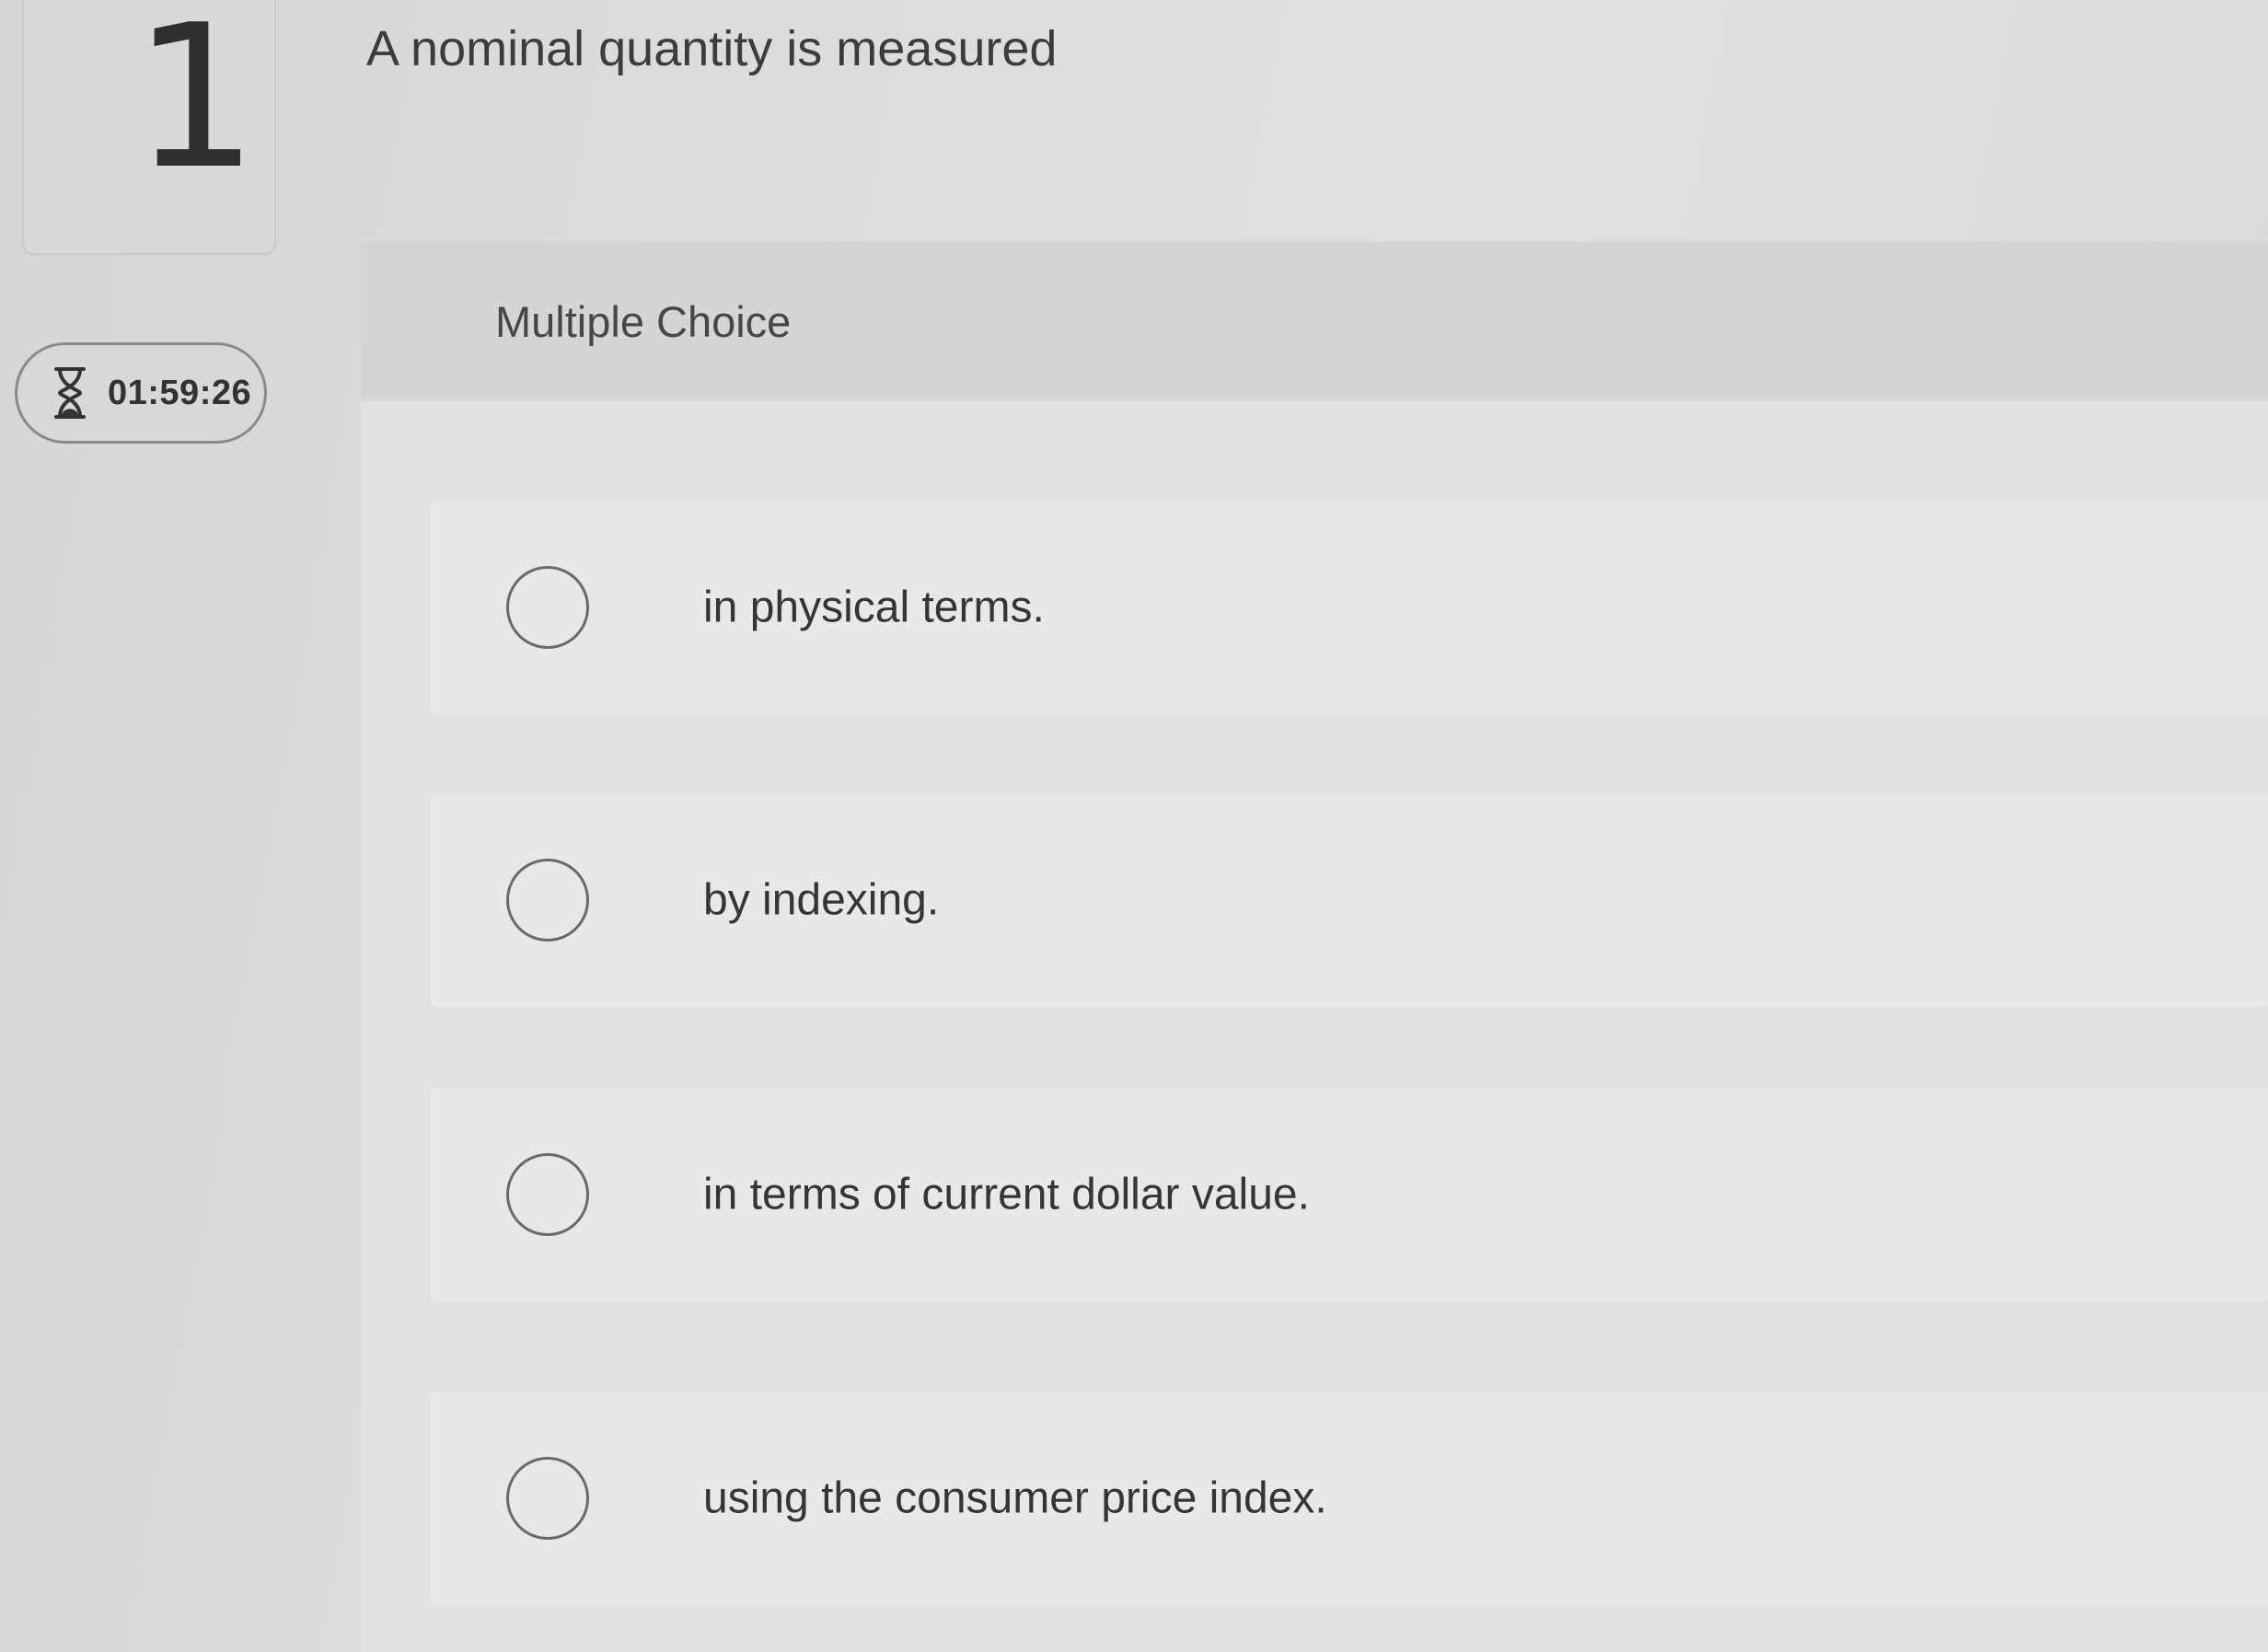  Describe the element at coordinates (1349, 1498) in the screenshot. I see `option-row: using the consumer price index.` at that location.